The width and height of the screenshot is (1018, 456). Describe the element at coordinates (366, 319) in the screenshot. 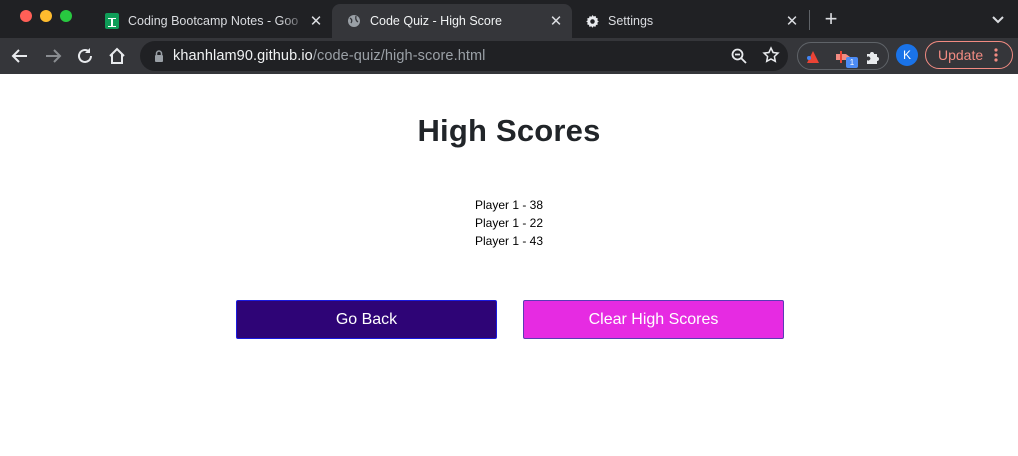

I see `go-back-button: Go Back` at that location.